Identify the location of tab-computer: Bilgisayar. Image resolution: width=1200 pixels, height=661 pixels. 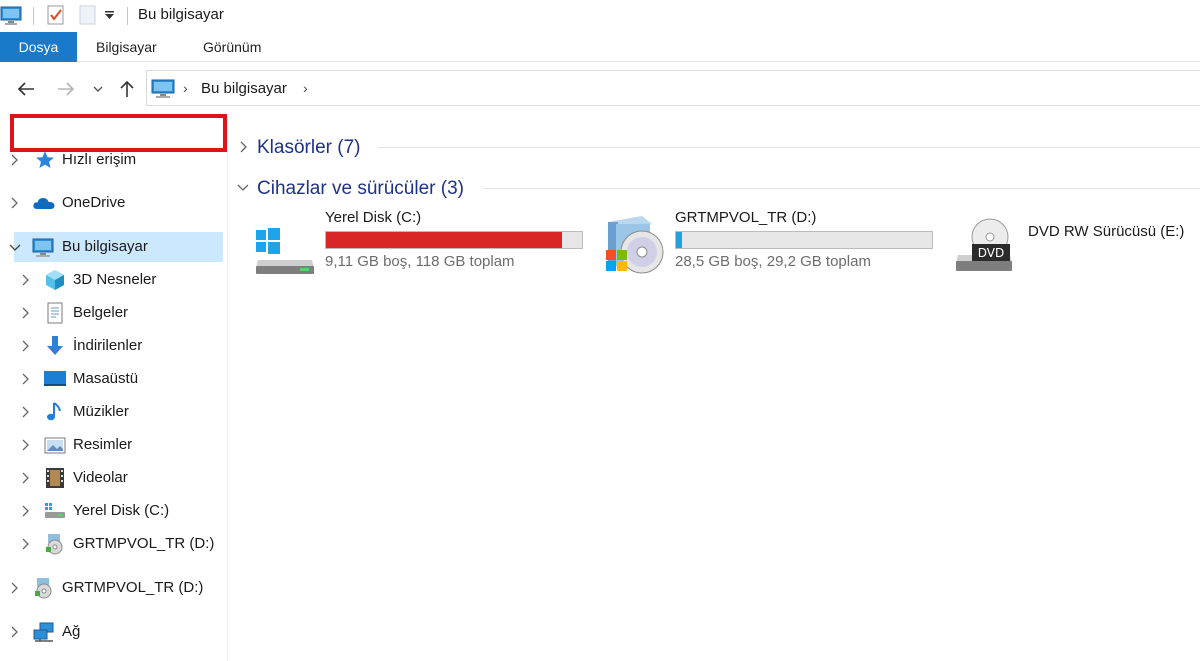
(126, 47).